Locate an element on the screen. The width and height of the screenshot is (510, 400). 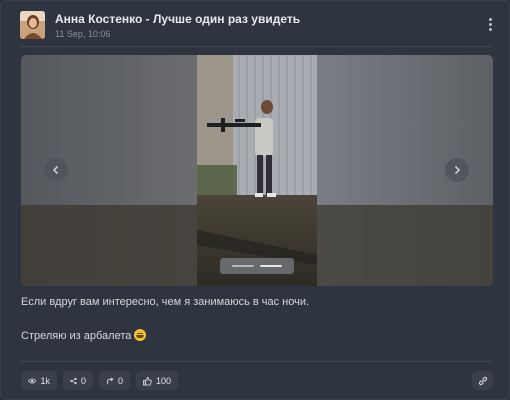
chevron-left-icon is located at coordinates (55, 170).